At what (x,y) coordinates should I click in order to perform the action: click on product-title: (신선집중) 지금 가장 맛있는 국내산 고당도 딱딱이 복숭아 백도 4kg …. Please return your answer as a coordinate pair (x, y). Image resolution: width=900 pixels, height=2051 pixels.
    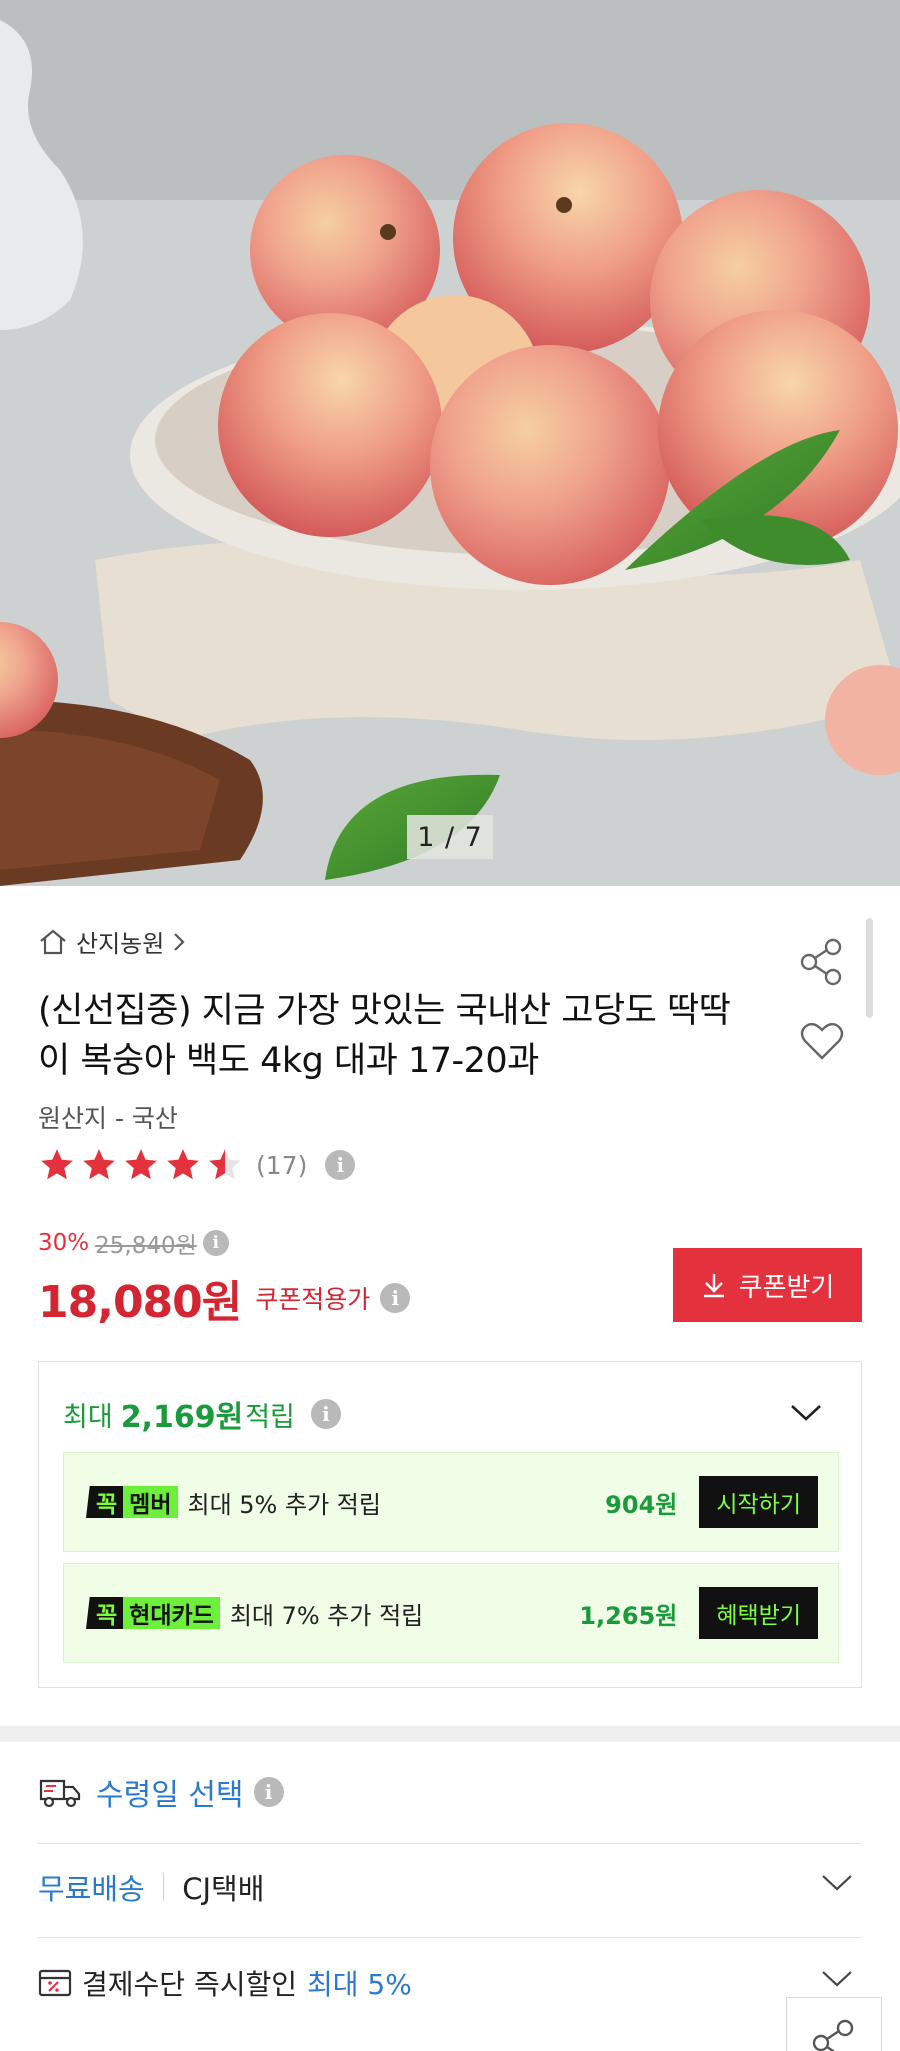
    Looking at the image, I should click on (384, 1036).